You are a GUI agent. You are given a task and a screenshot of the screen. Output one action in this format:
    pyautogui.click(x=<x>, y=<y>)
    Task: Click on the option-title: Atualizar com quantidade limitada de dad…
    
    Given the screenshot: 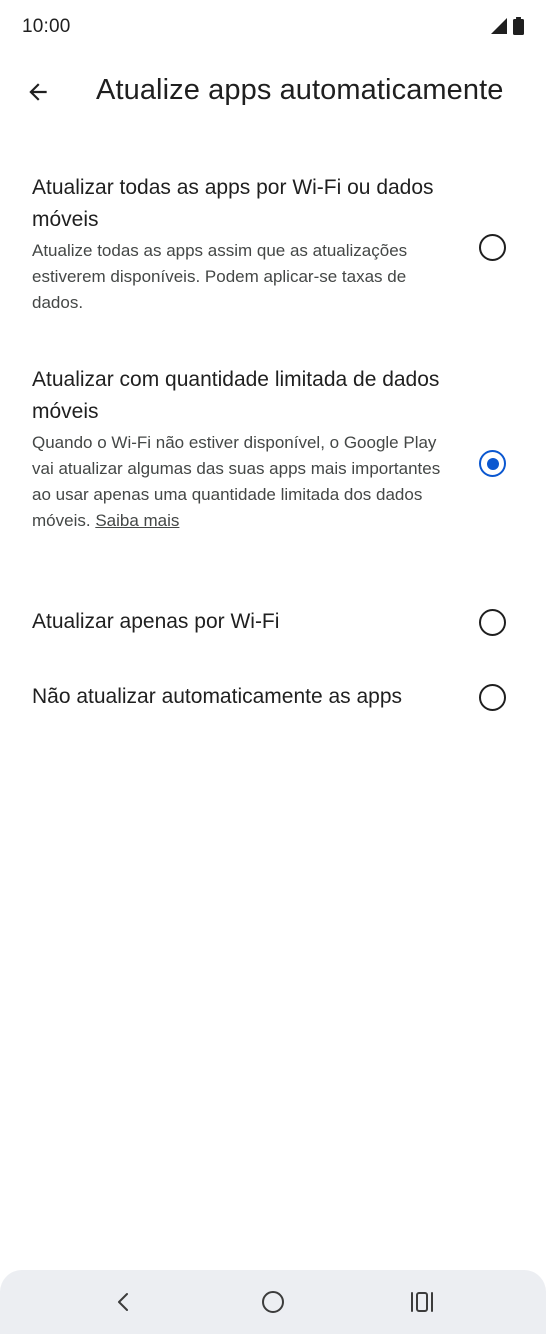 What is the action you would take?
    pyautogui.click(x=236, y=395)
    